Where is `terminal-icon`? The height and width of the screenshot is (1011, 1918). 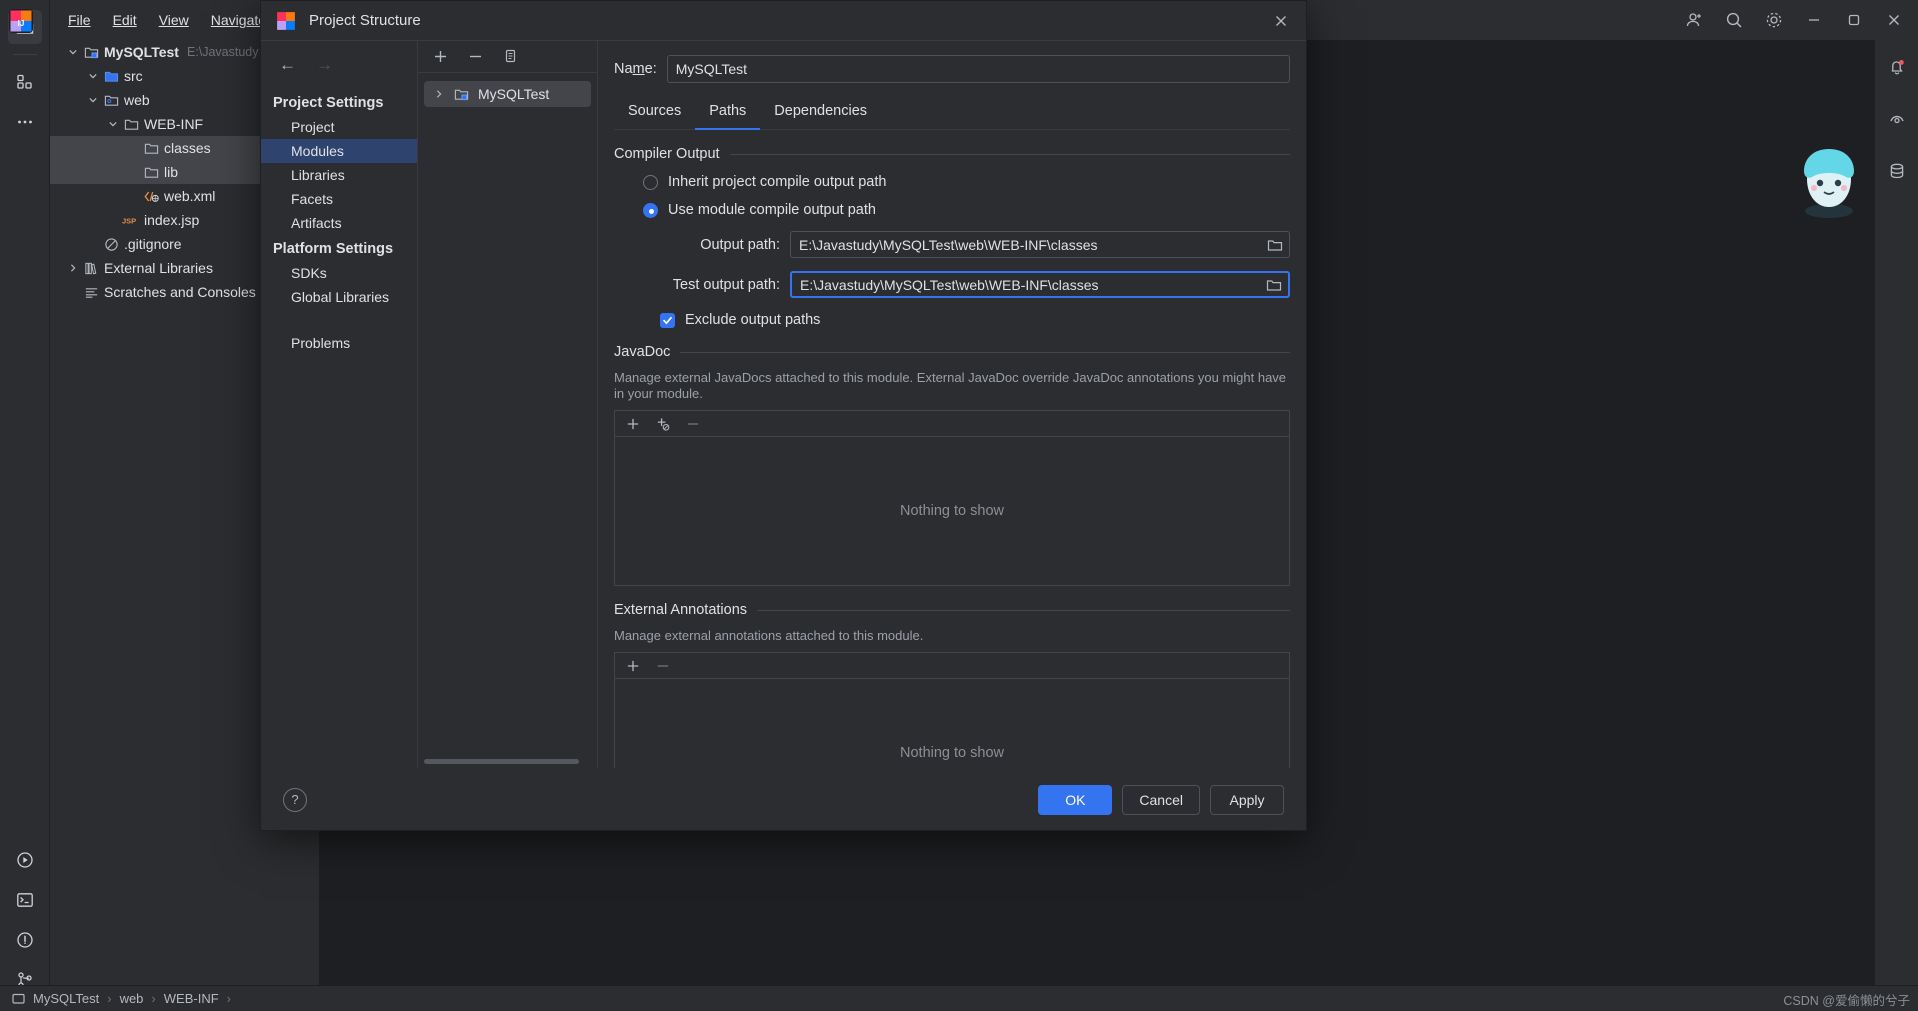
terminal-icon is located at coordinates (24, 900).